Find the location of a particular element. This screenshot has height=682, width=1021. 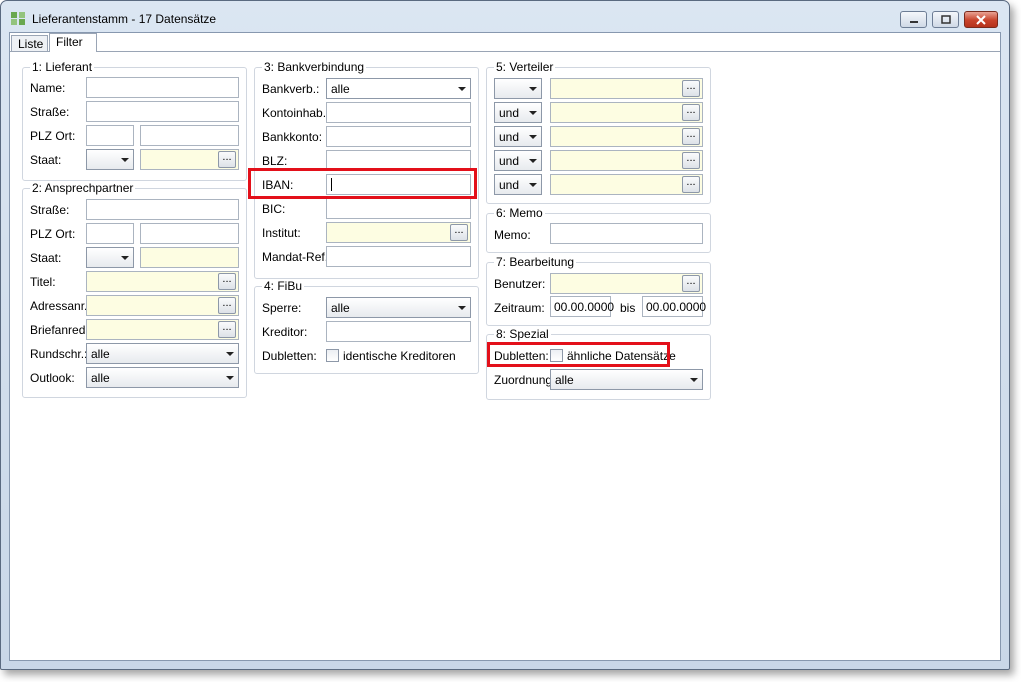

group-title-lieferant: 1: Lieferant is located at coordinates (62, 67).